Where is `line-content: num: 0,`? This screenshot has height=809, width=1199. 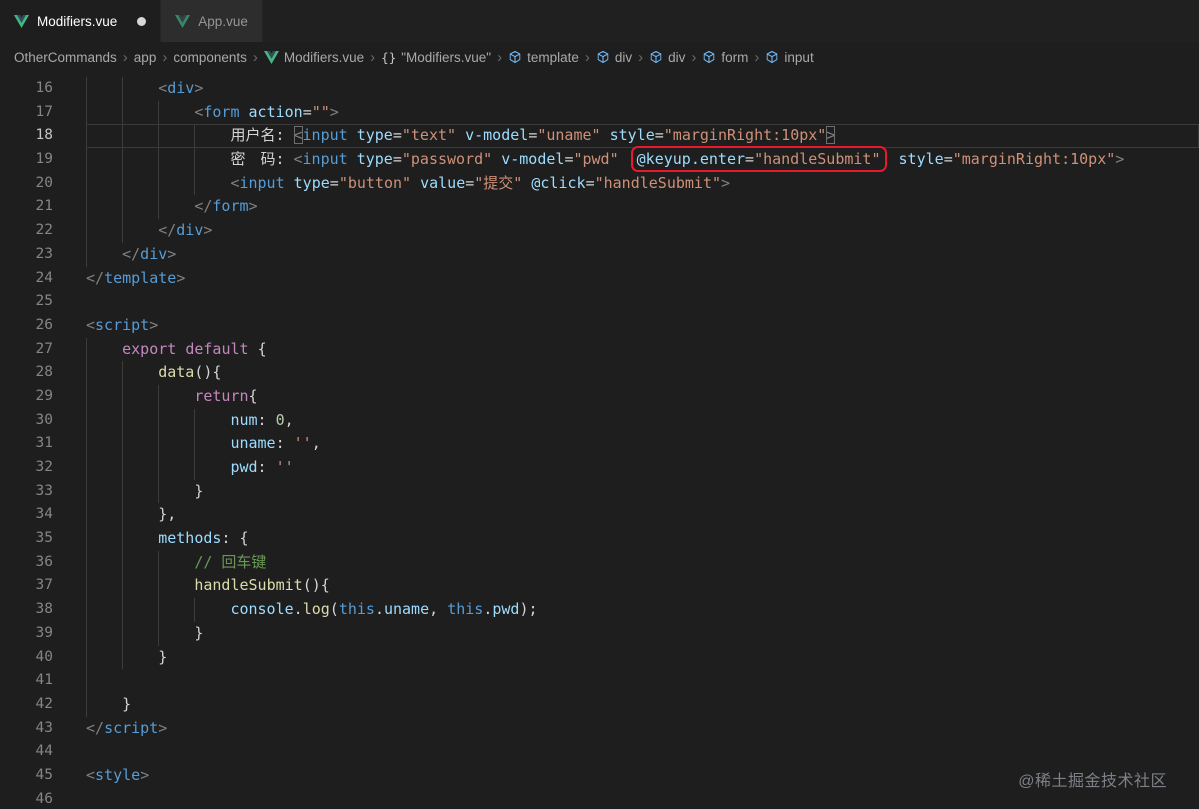
line-content: num: 0, is located at coordinates (190, 420).